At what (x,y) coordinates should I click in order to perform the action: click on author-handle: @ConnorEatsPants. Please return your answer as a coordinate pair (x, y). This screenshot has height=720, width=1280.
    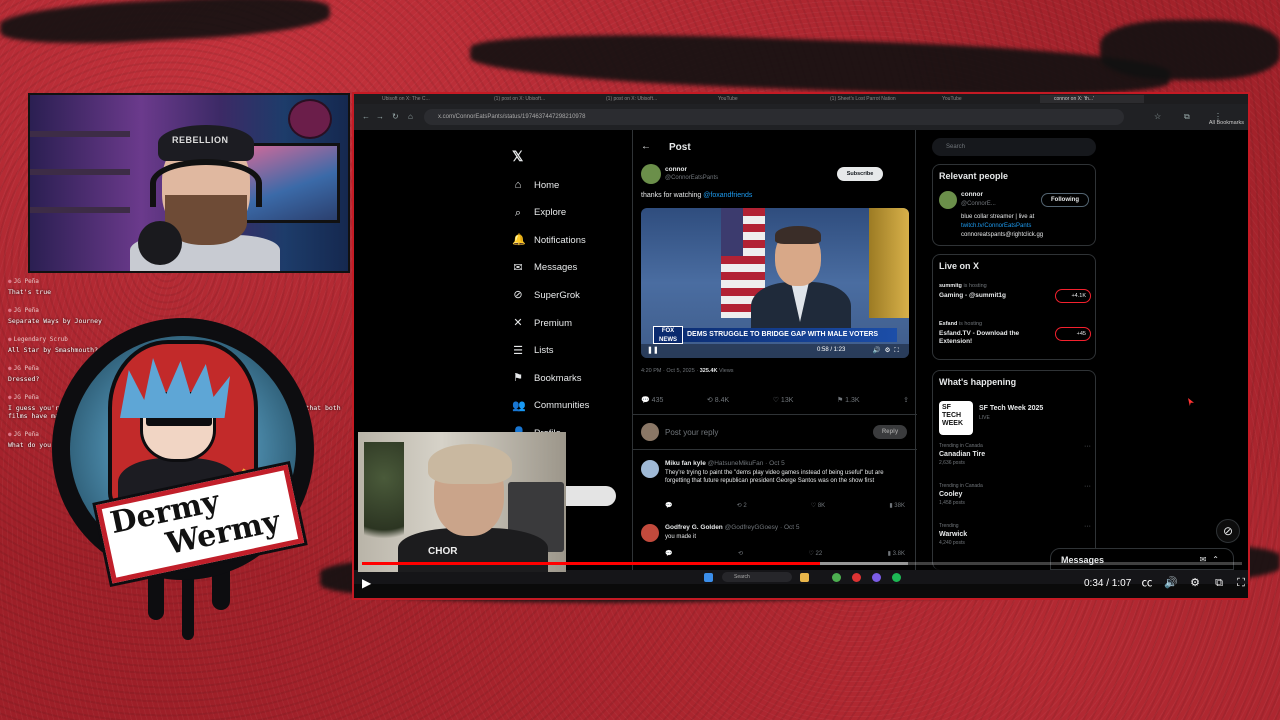
    Looking at the image, I should click on (691, 178).